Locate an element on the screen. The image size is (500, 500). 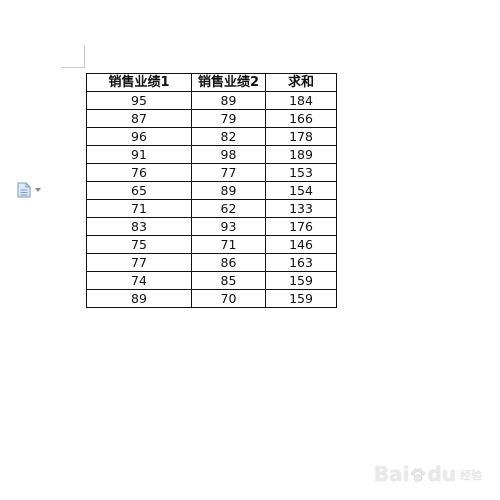
page-margin-corner-marker is located at coordinates (73, 56).